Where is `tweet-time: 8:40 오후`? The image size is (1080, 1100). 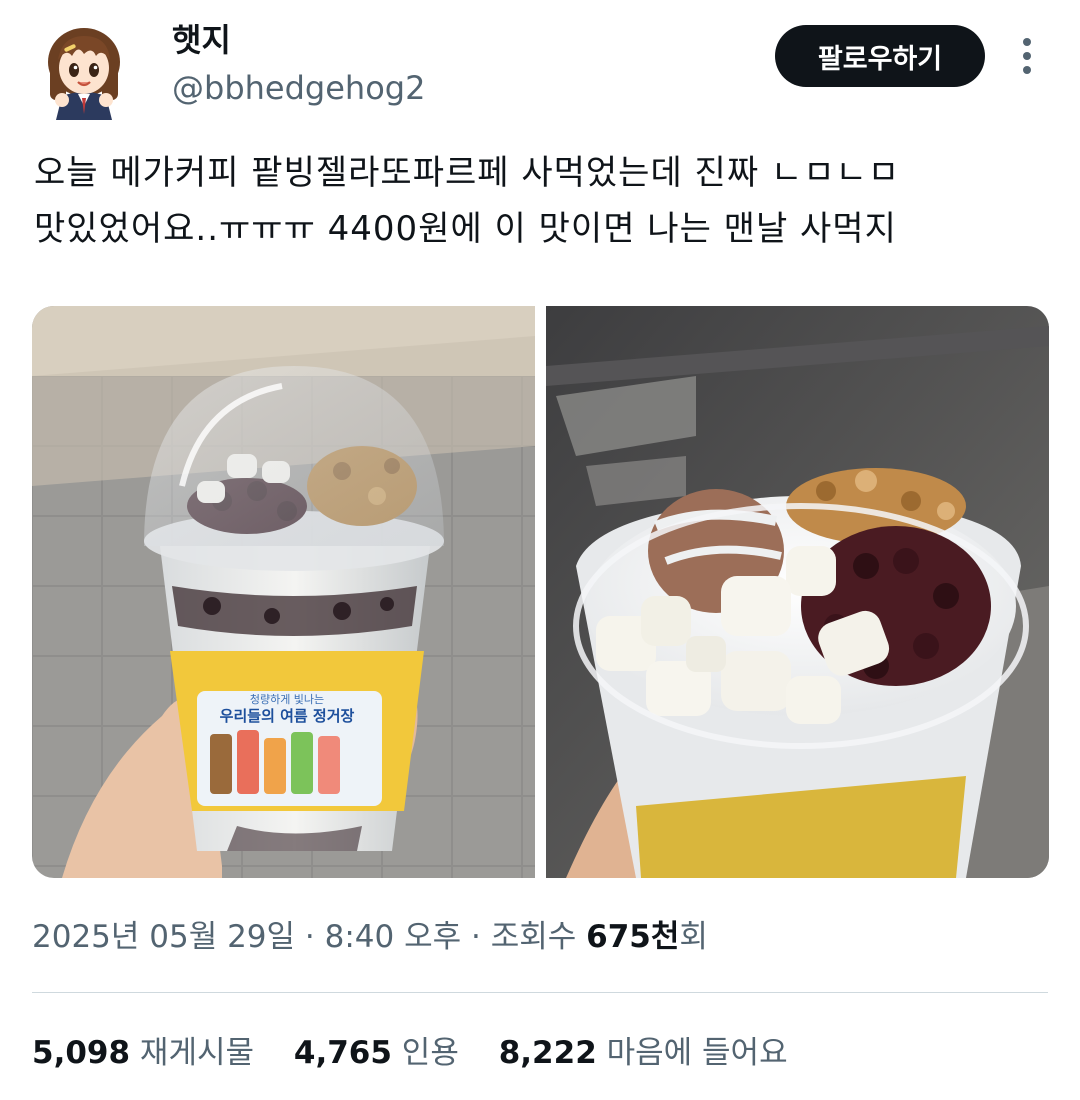
tweet-time: 8:40 오후 is located at coordinates (393, 937).